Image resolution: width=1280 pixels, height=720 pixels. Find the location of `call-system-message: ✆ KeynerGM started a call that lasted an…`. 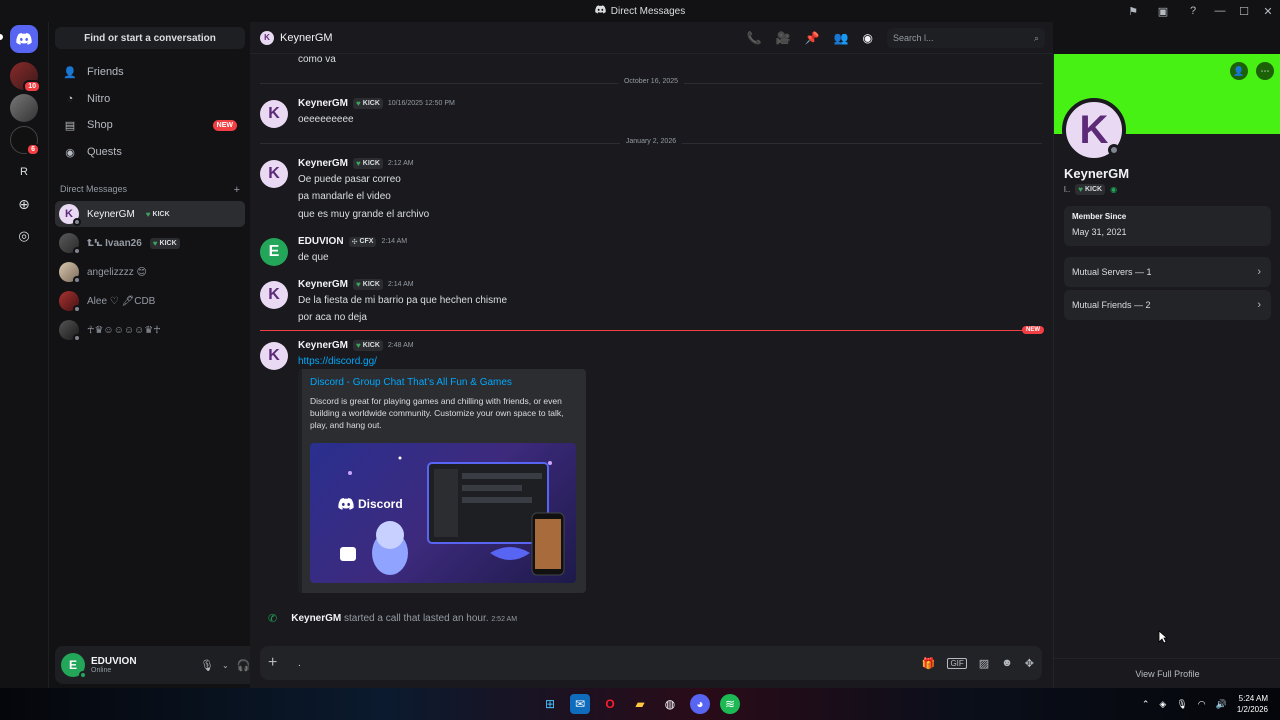

call-system-message: ✆ KeynerGM started a call that lasted an… is located at coordinates (392, 618).